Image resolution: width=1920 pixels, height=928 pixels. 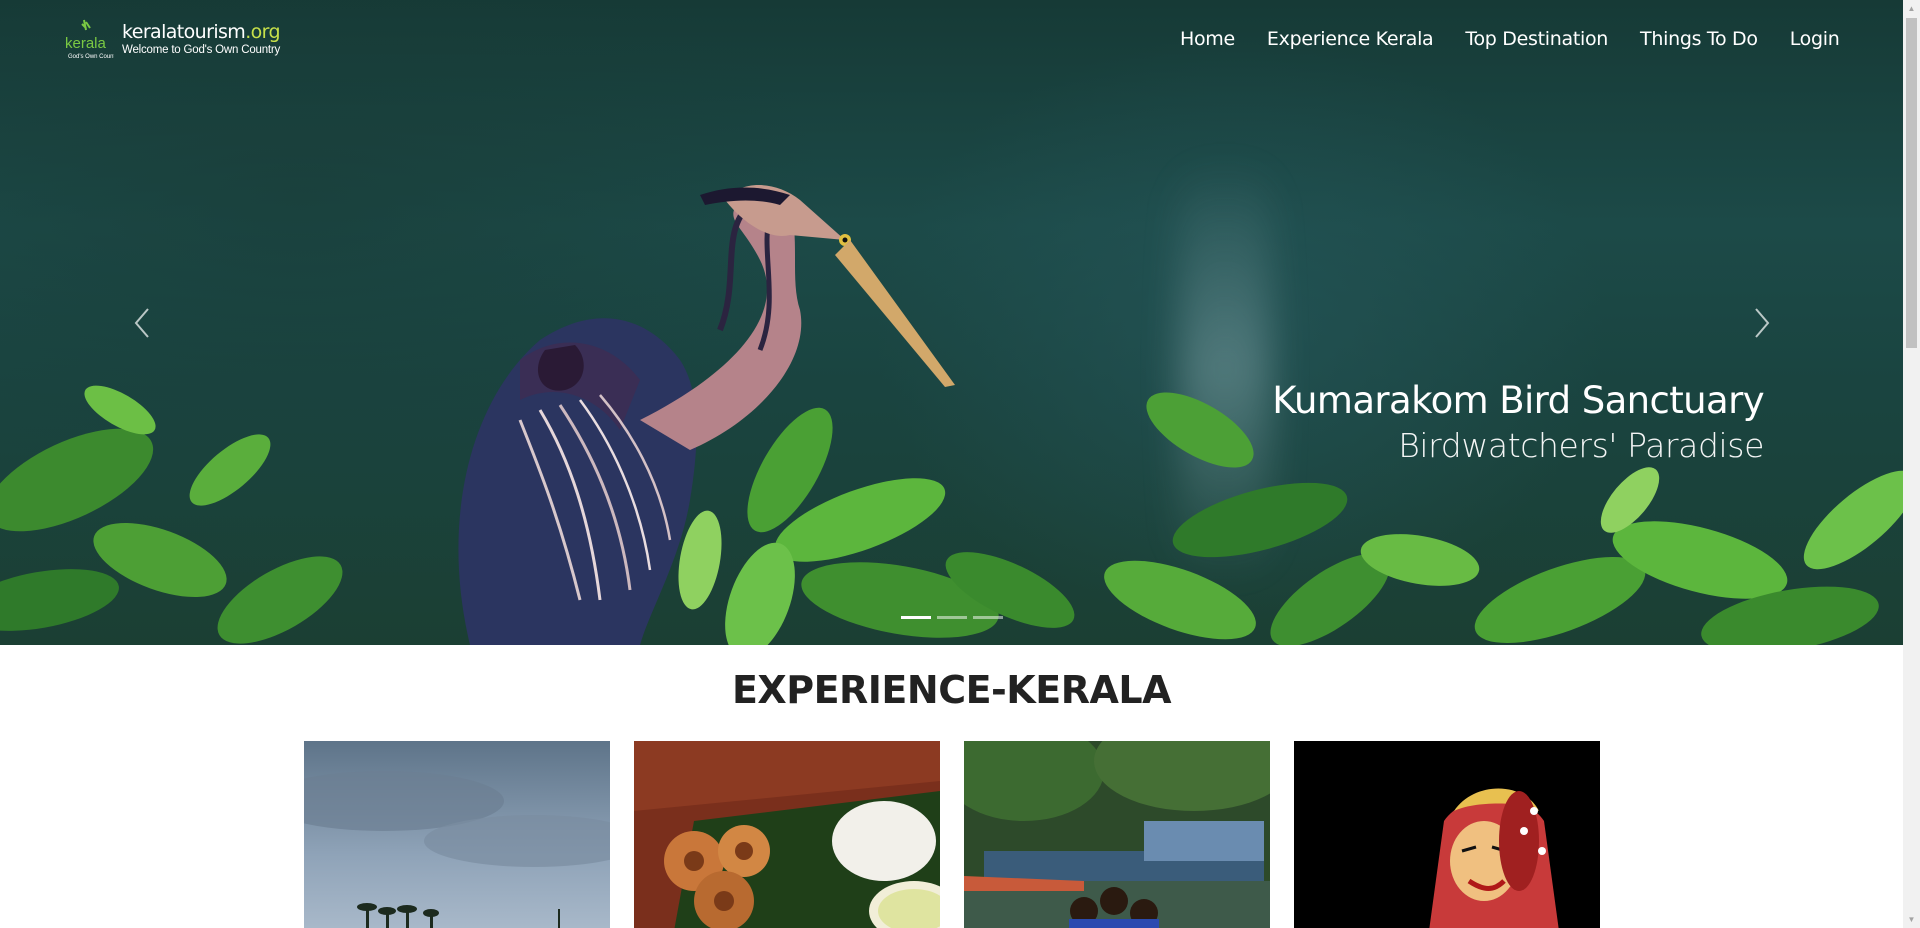 I want to click on kathakali-image, so click(x=1447, y=834).